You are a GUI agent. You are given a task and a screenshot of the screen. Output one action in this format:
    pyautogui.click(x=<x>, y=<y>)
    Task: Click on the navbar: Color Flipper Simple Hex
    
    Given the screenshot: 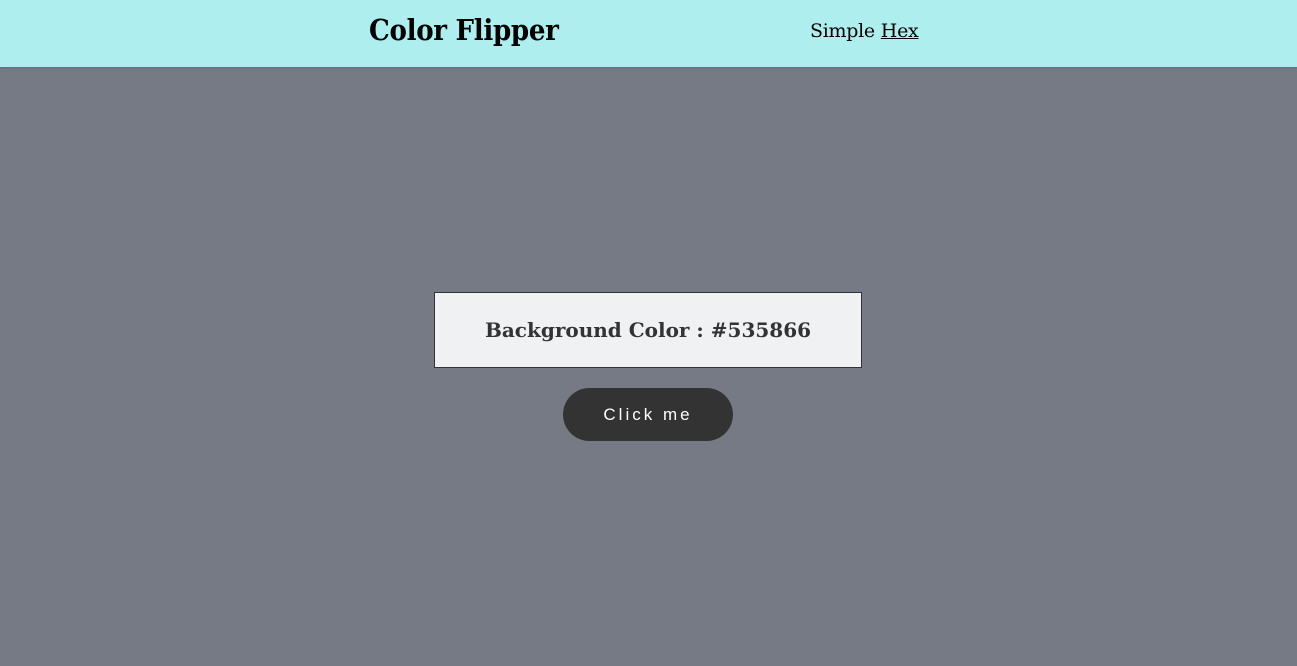 What is the action you would take?
    pyautogui.click(x=648, y=33)
    